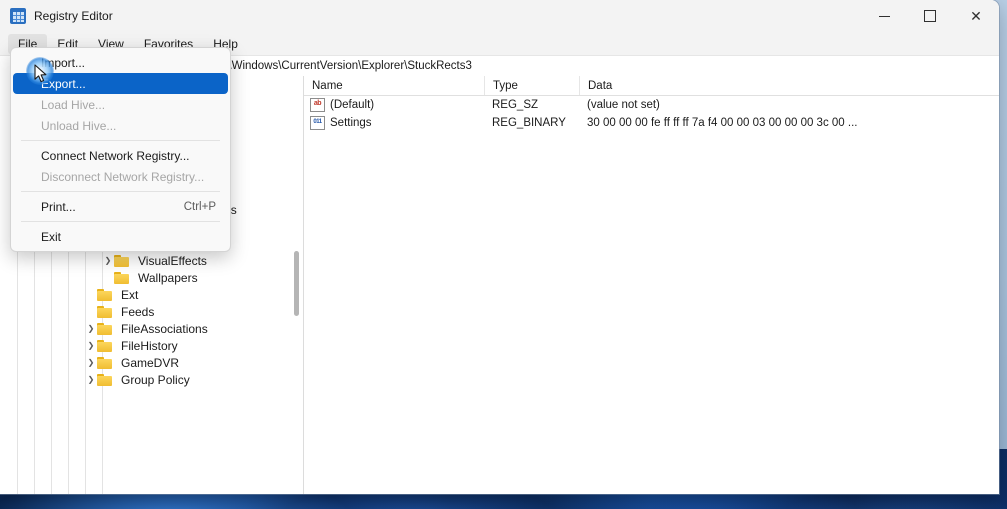 The image size is (1007, 509). Describe the element at coordinates (529, 123) in the screenshot. I see `value-type-cell: REG_BINARY` at that location.